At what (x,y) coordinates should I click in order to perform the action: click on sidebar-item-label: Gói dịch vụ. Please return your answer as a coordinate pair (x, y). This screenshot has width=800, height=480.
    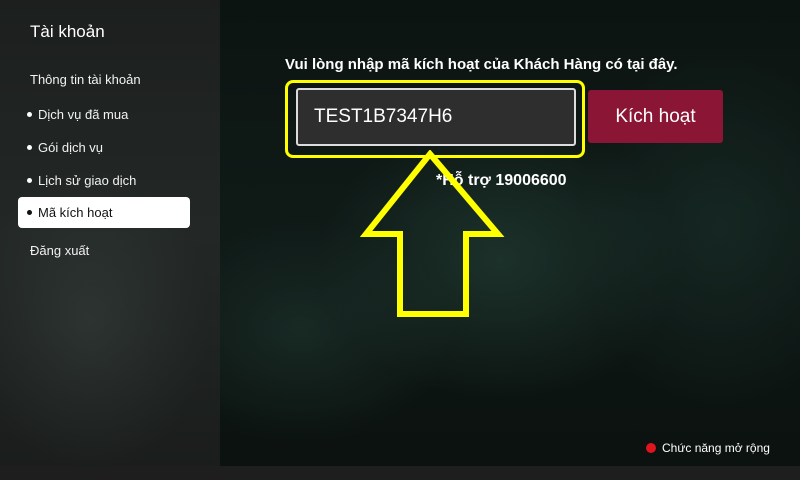
    Looking at the image, I should click on (71, 147).